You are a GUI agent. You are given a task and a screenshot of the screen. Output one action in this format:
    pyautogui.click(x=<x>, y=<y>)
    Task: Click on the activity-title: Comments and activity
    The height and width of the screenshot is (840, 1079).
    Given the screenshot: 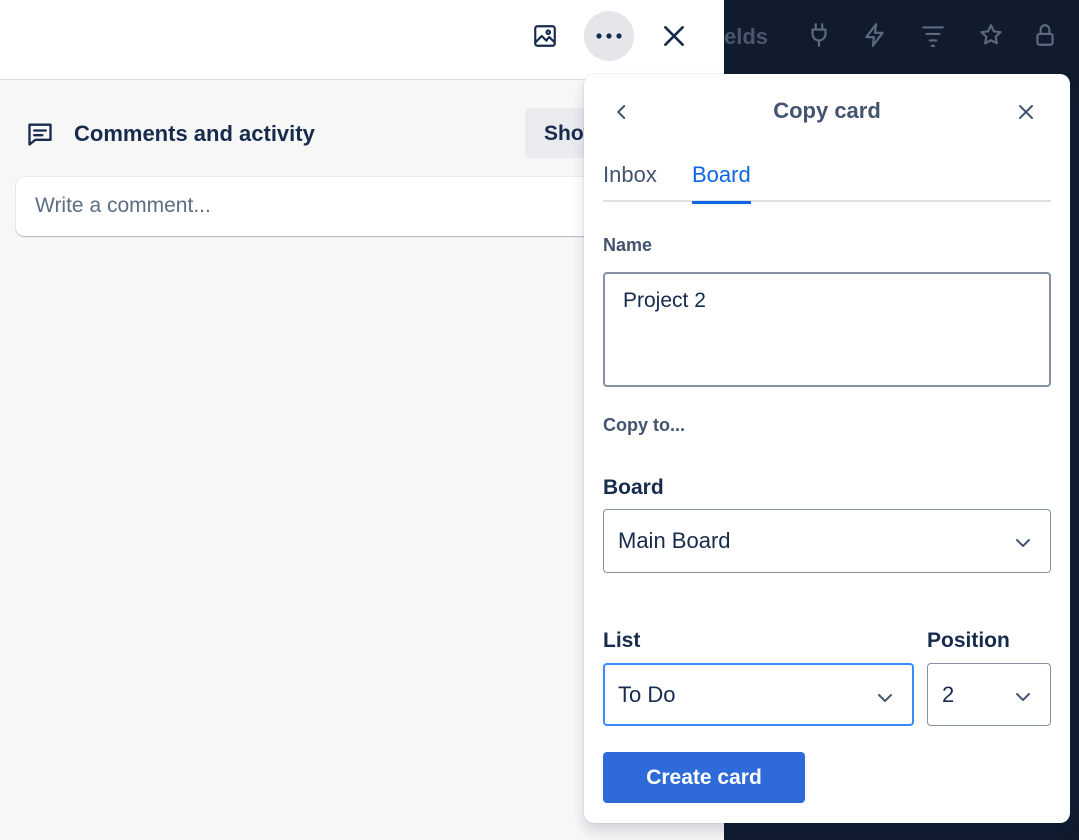 What is the action you would take?
    pyautogui.click(x=194, y=133)
    